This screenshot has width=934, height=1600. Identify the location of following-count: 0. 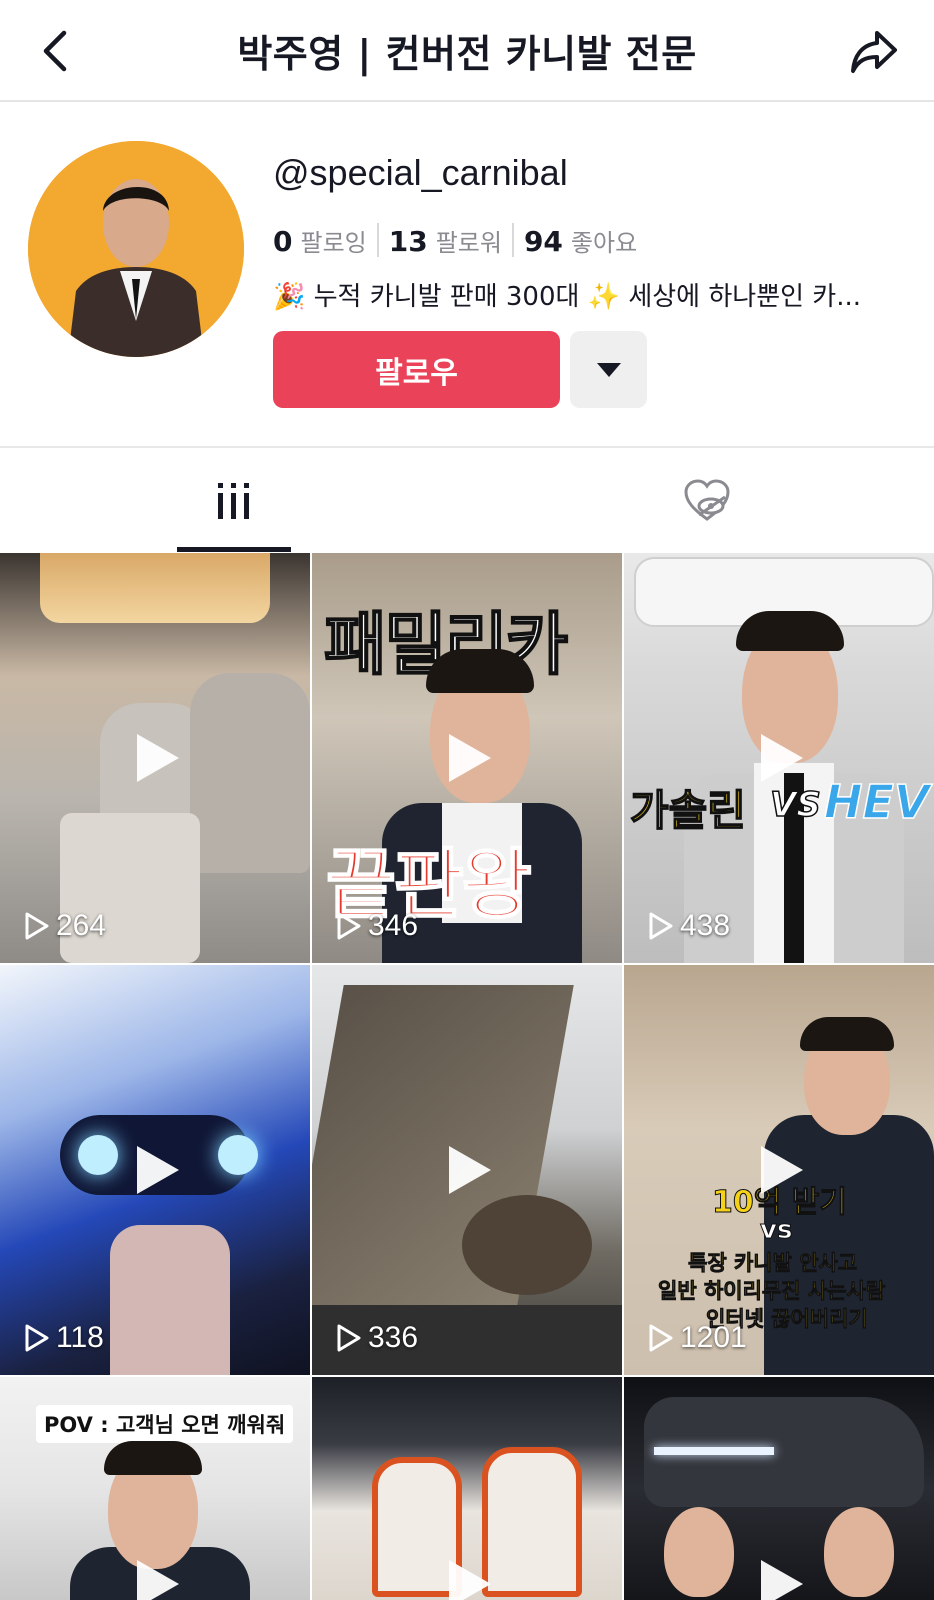
(283, 241).